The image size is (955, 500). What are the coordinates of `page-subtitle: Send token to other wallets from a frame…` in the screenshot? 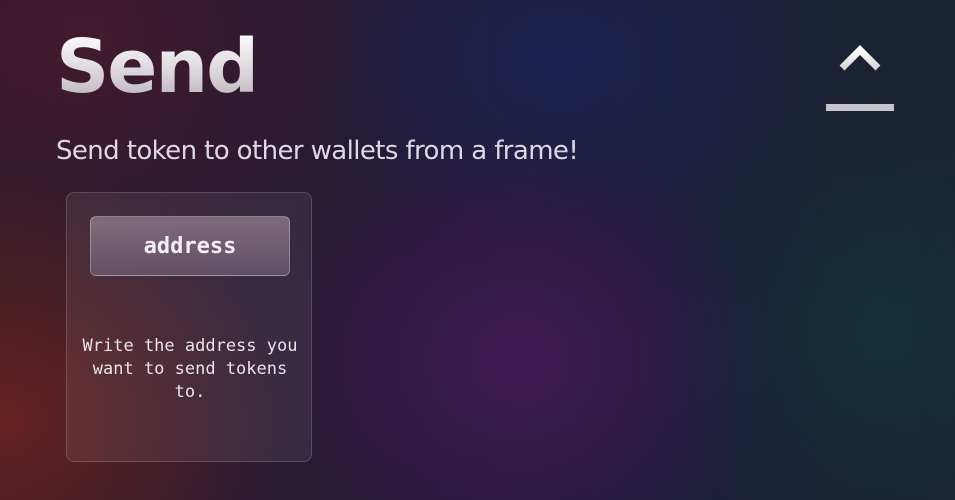 It's located at (317, 151).